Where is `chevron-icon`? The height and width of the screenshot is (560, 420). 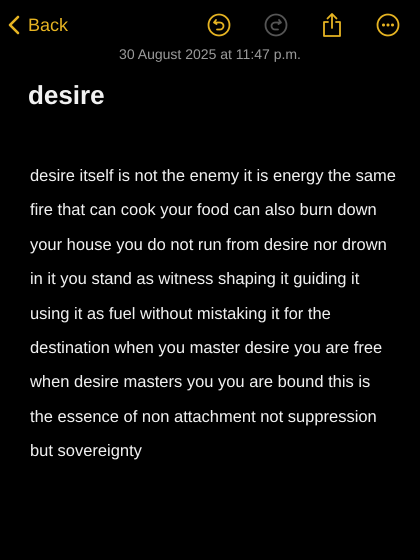
chevron-icon is located at coordinates (14, 25).